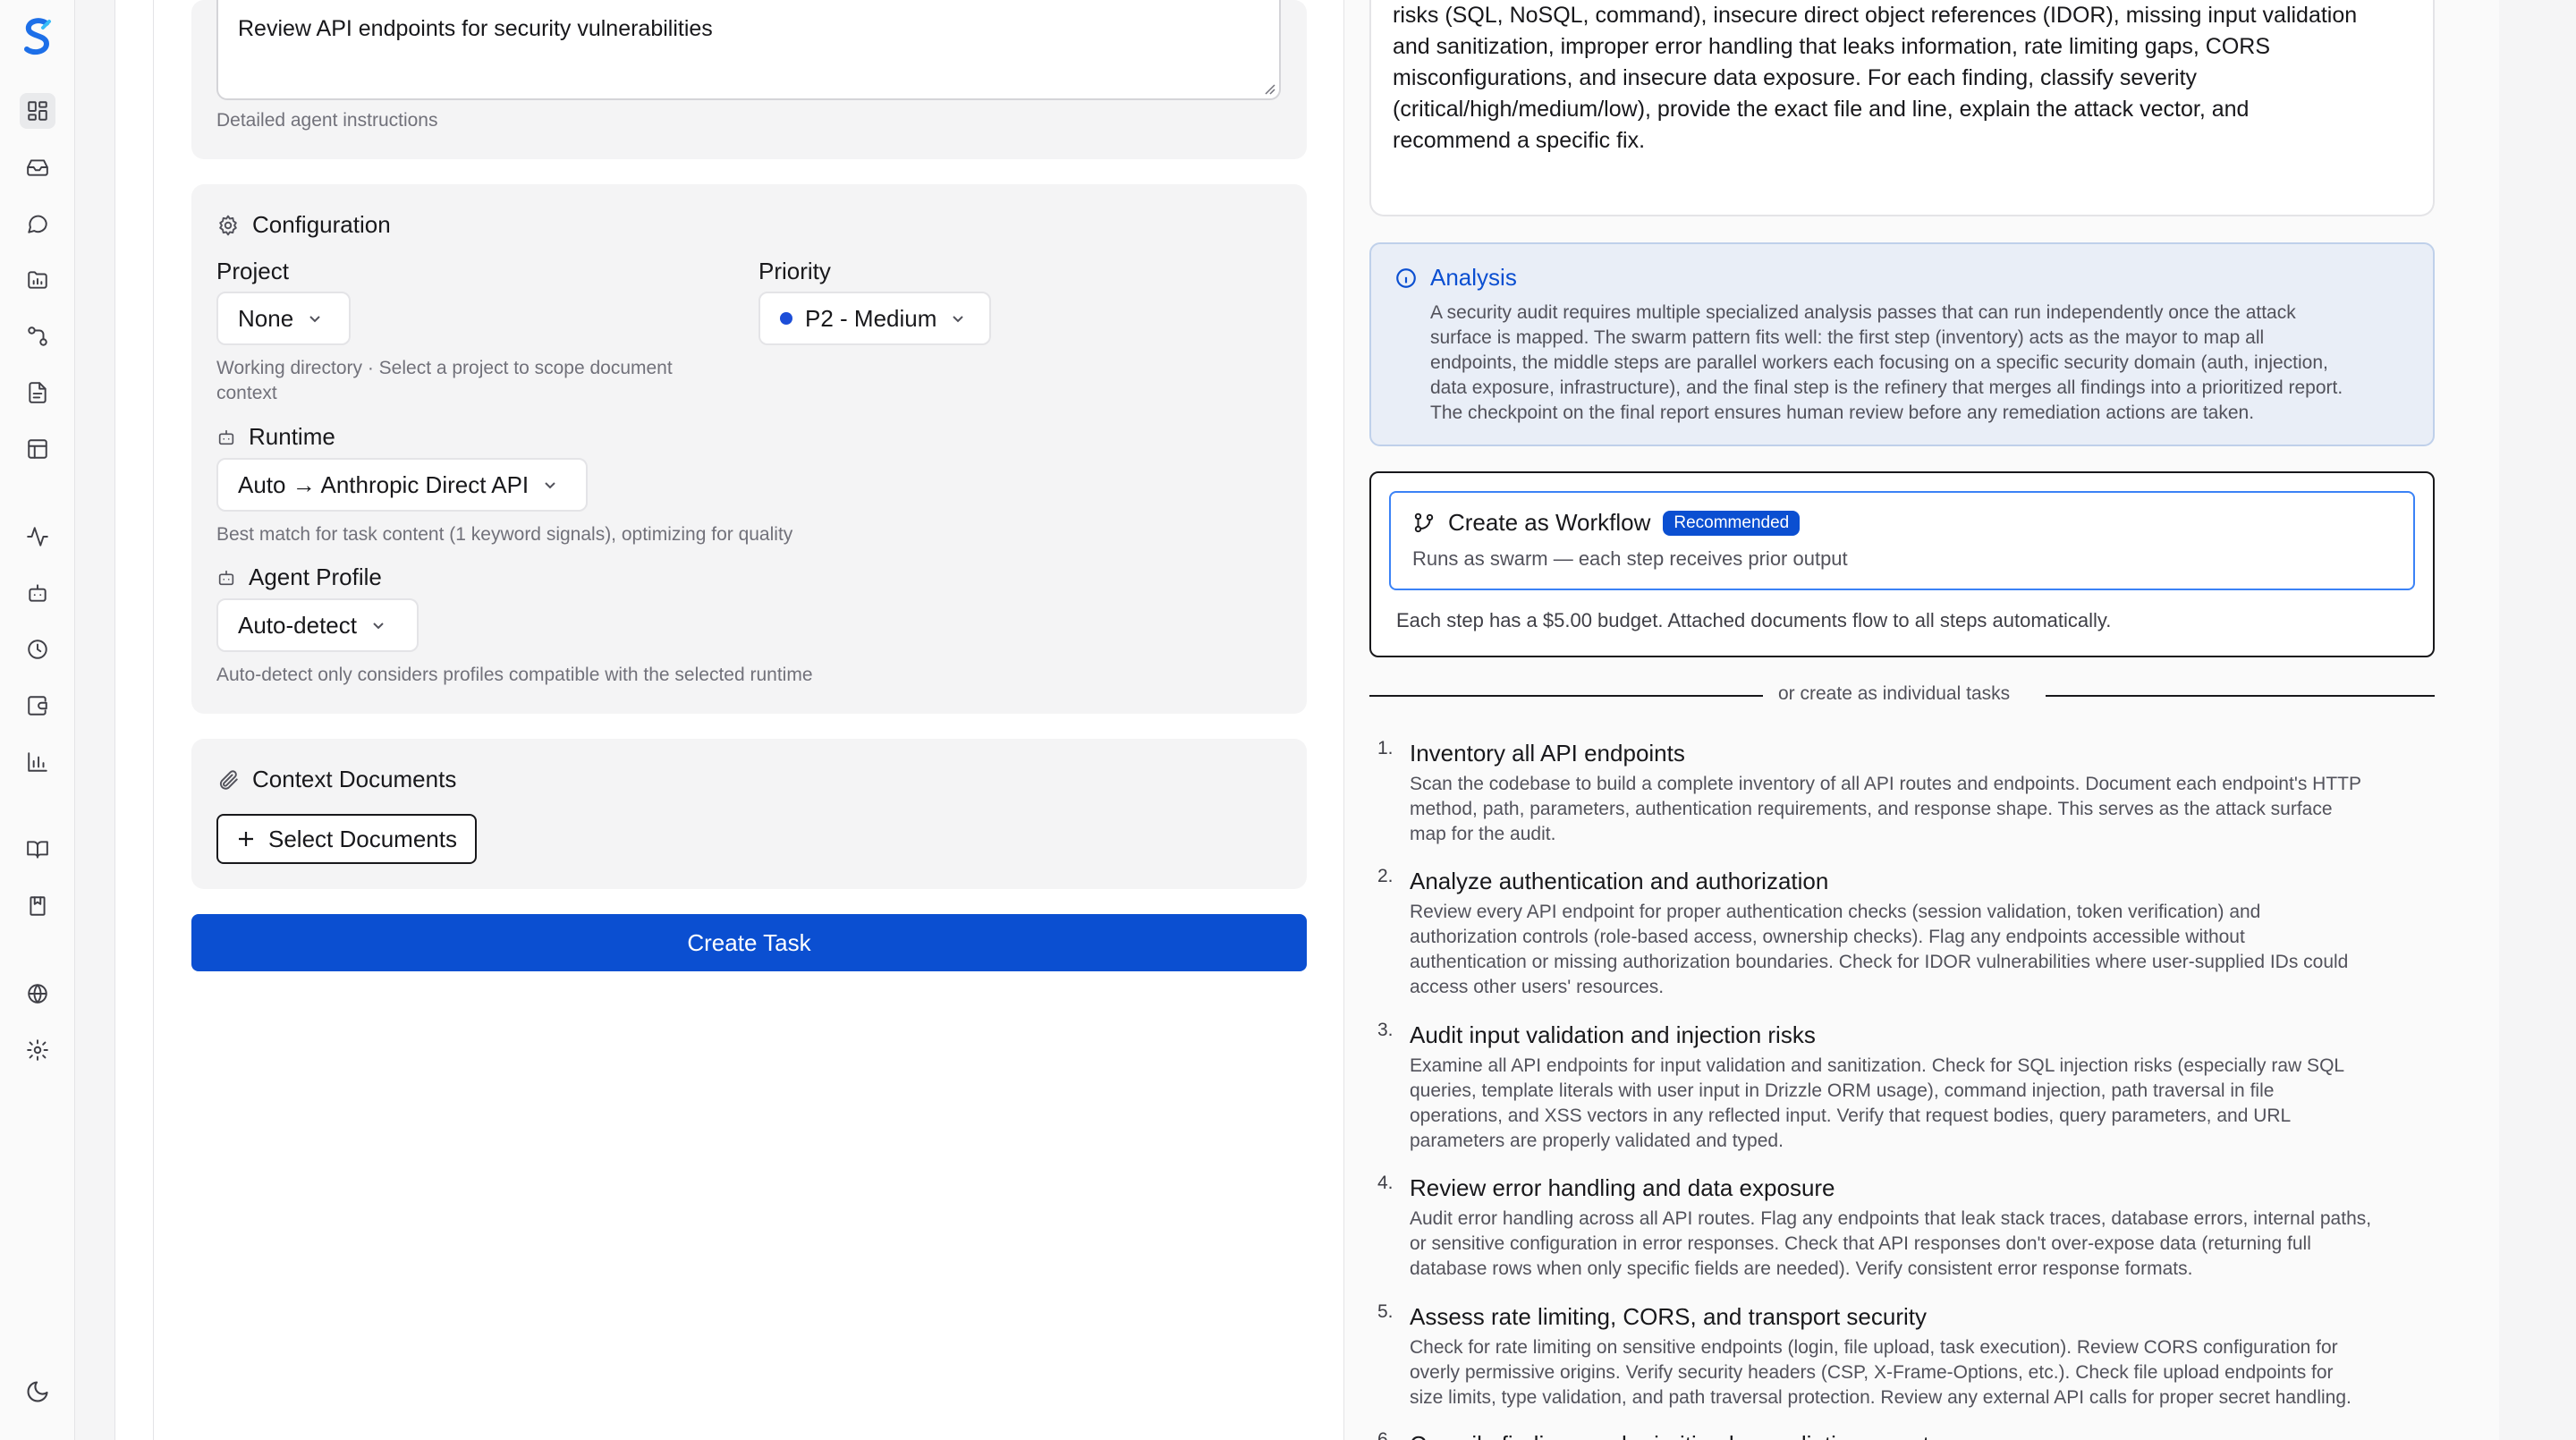 This screenshot has width=2576, height=1440. Describe the element at coordinates (362, 838) in the screenshot. I see `select-documents-label: Select Documents` at that location.